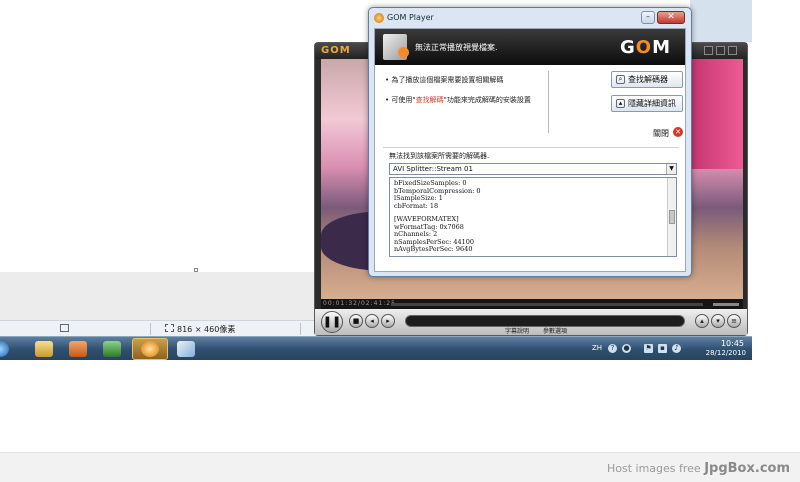  I want to click on search-icon: ⌕, so click(620, 79).